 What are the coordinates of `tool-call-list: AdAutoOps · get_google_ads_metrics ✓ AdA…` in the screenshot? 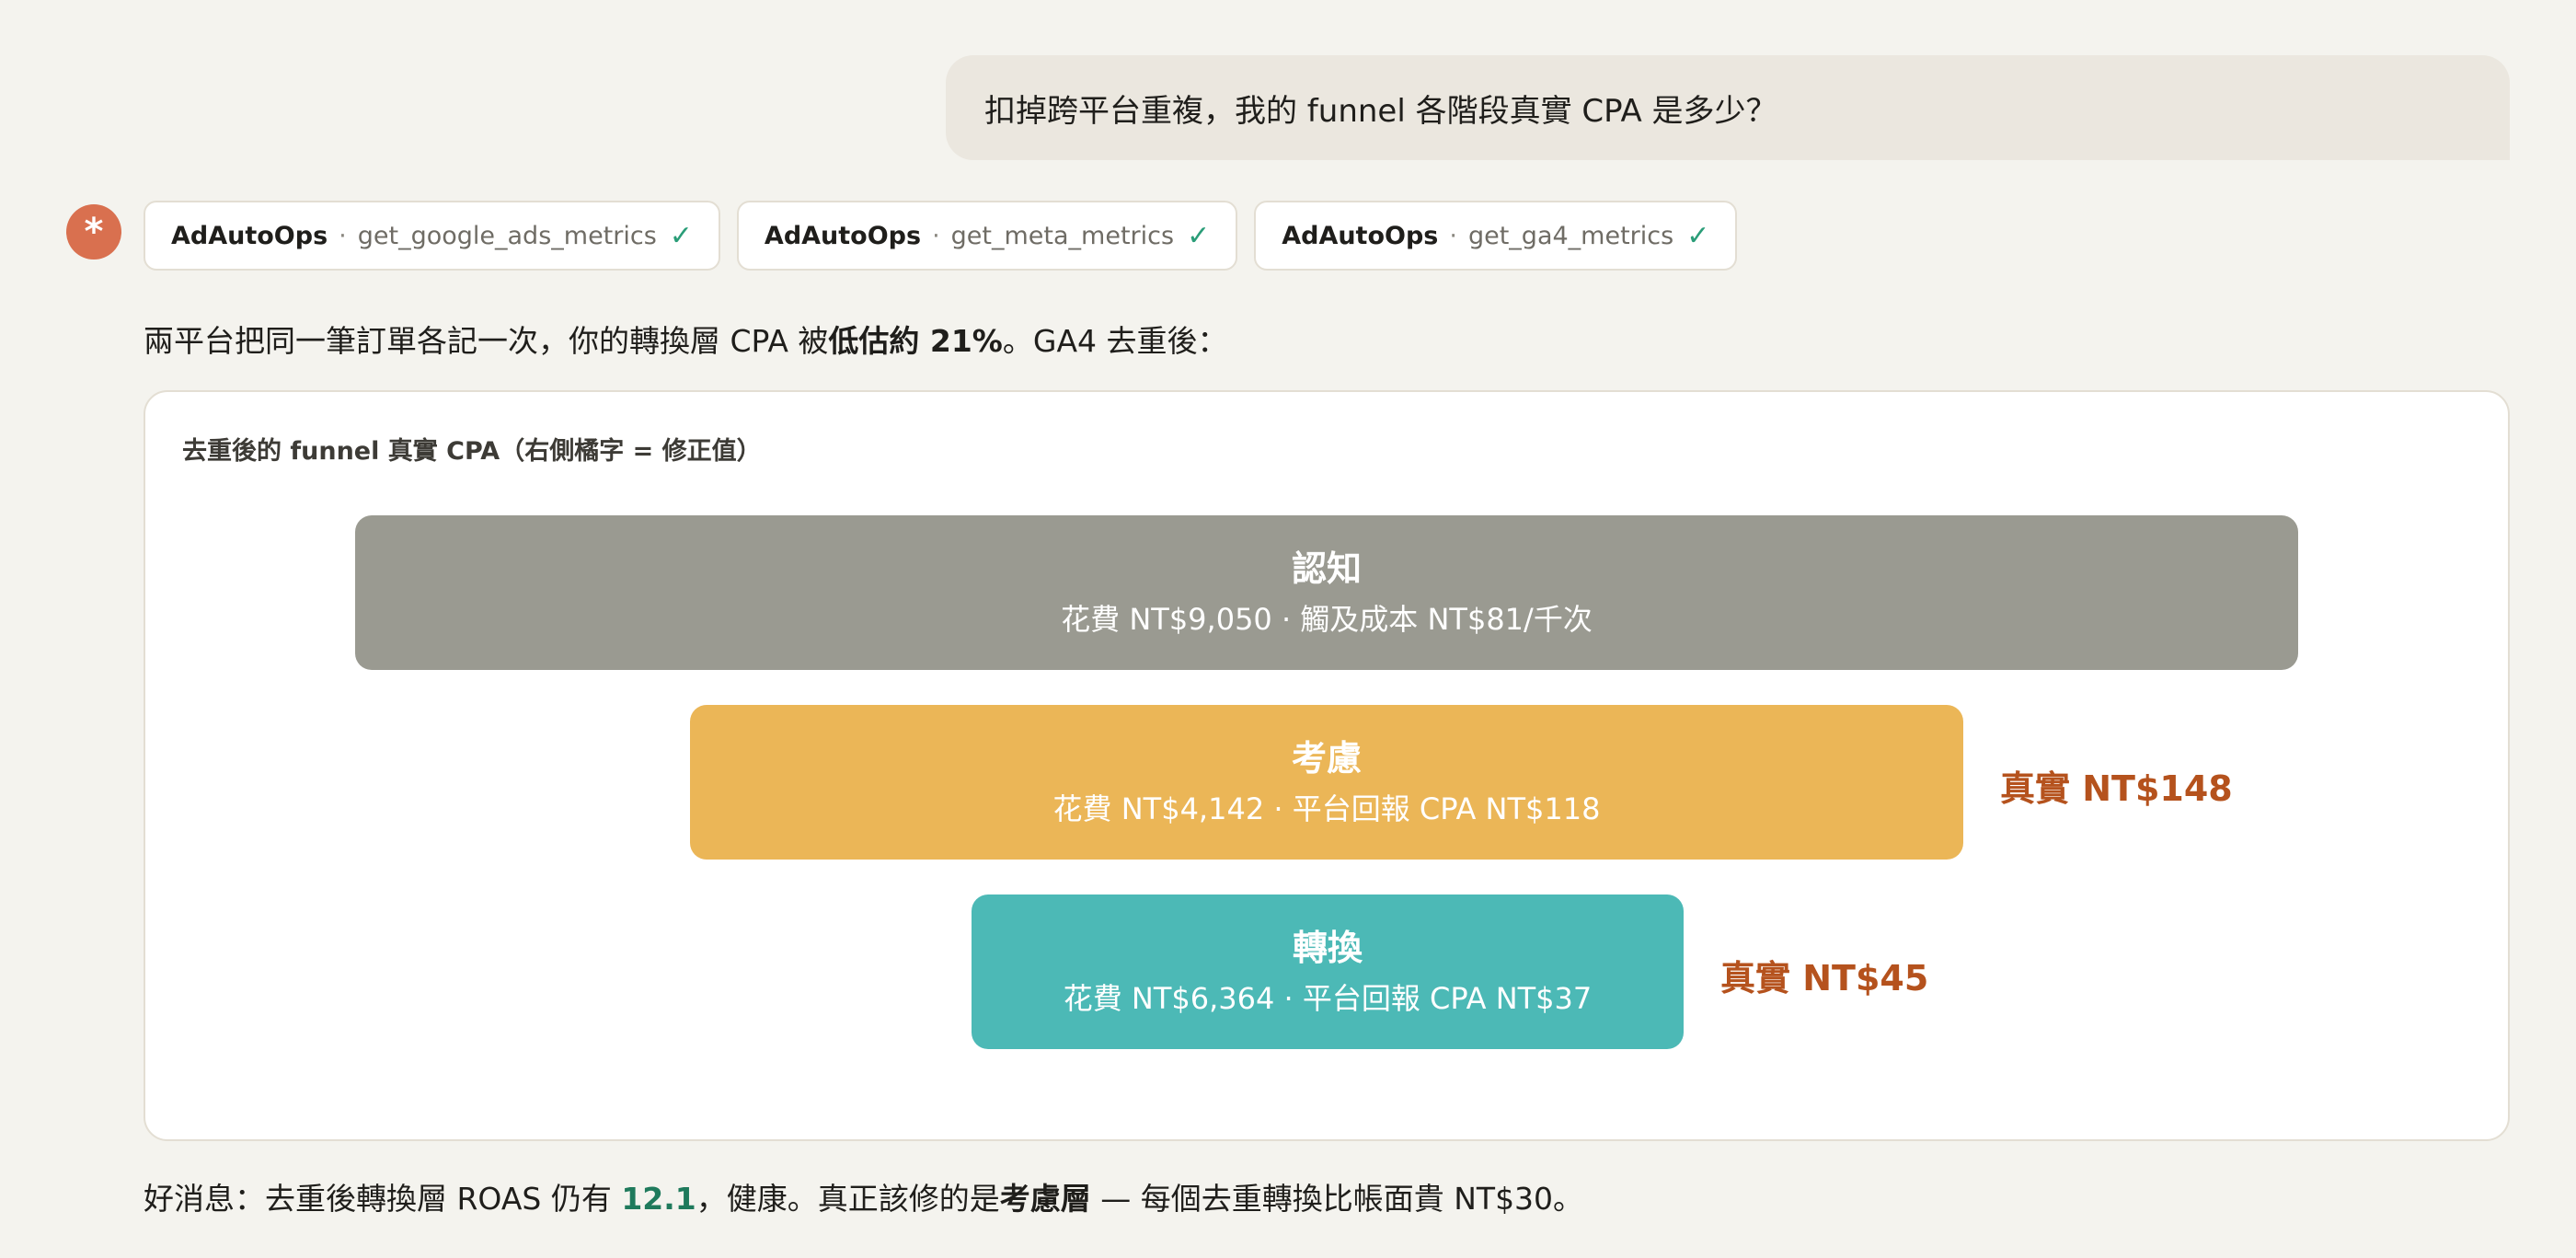 It's located at (941, 236).